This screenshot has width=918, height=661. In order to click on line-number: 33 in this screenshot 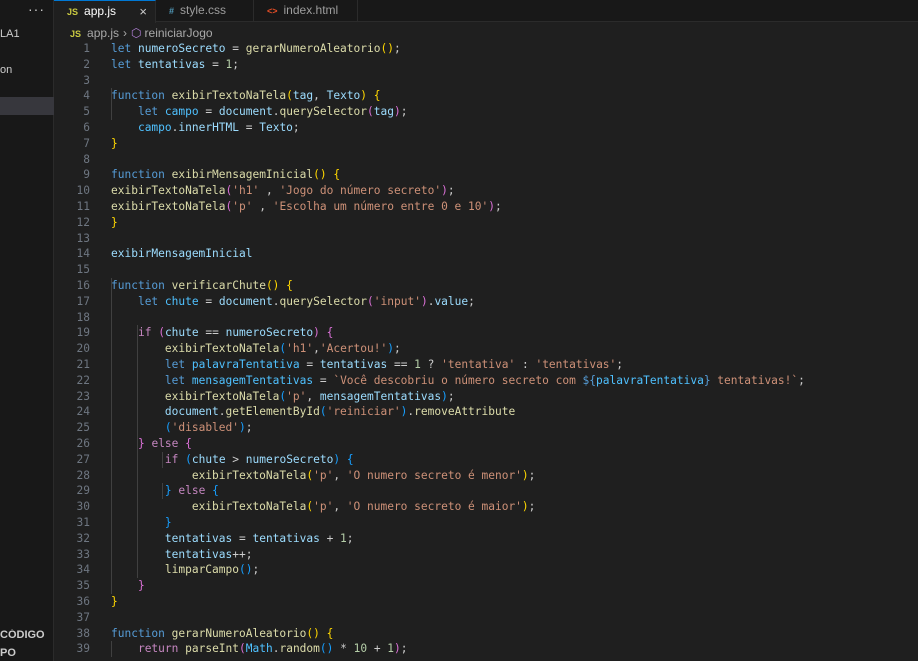, I will do `click(83, 554)`.